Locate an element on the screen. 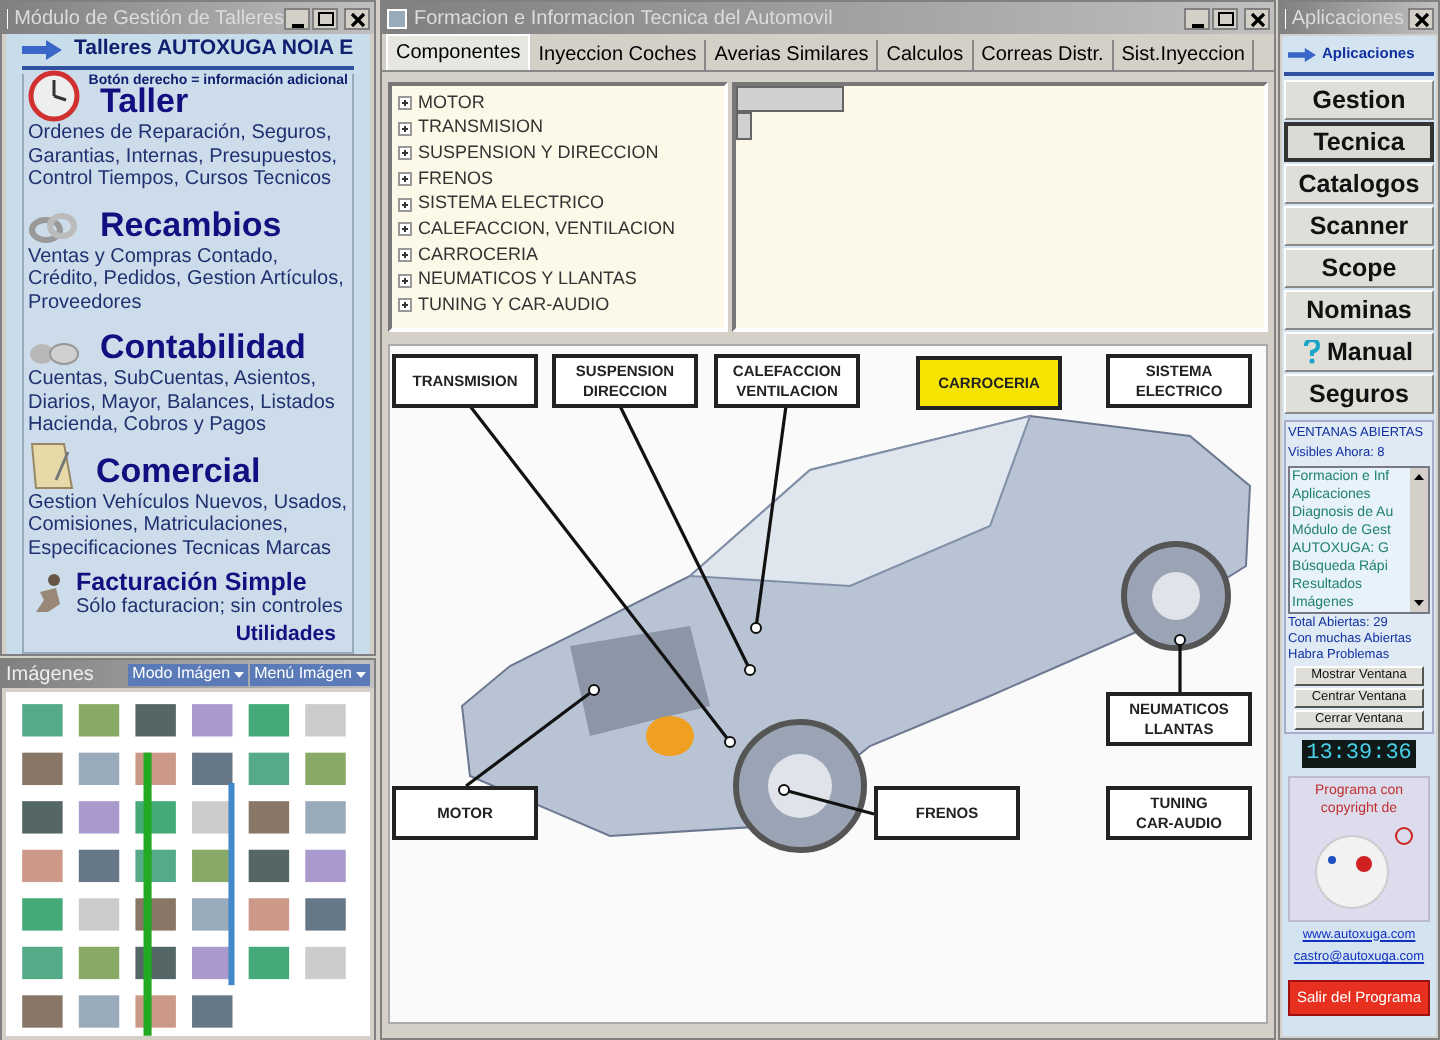  app-button: Catalogos is located at coordinates (1359, 184).